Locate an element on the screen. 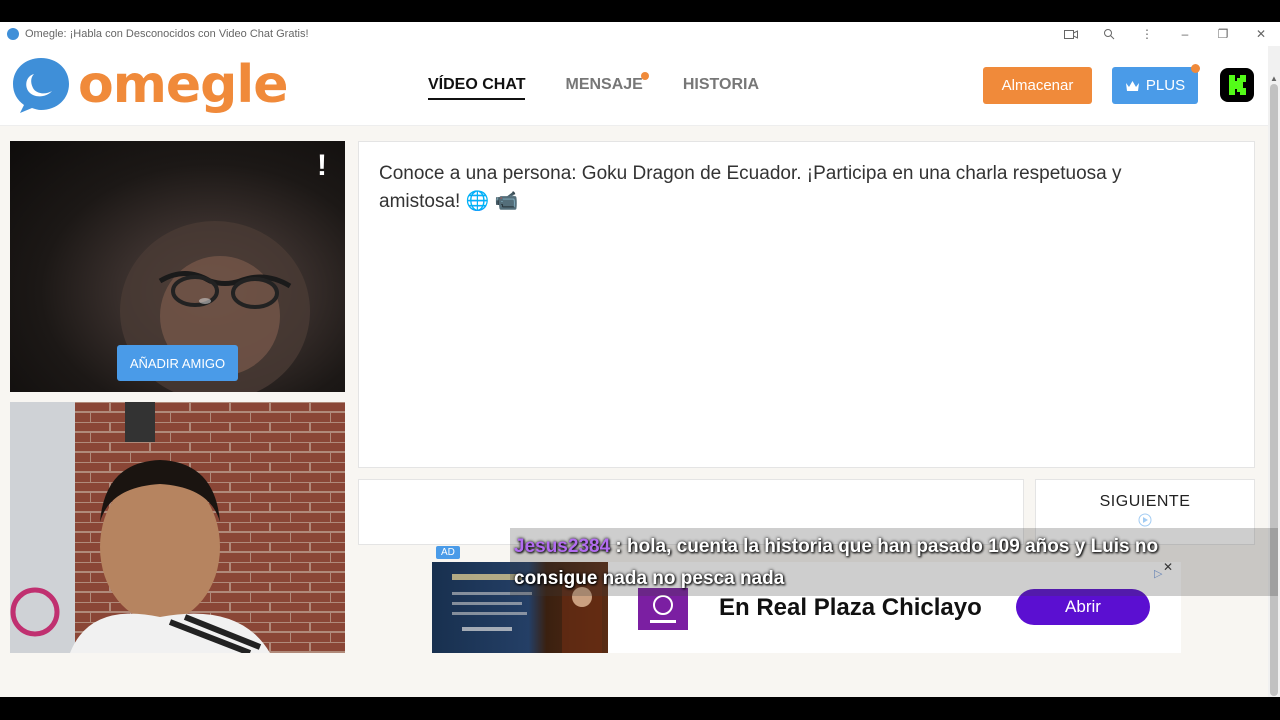  self-camera-image is located at coordinates (177, 527).